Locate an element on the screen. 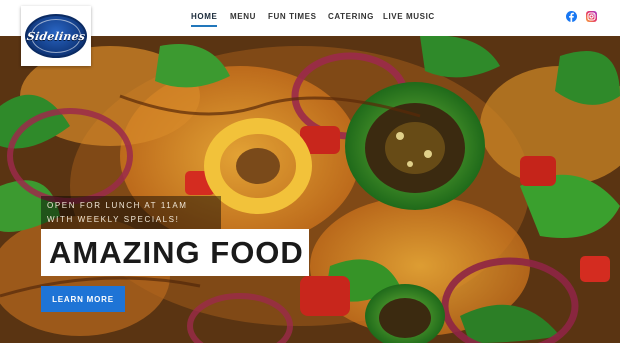 This screenshot has height=343, width=620. instagram-icon is located at coordinates (591, 16).